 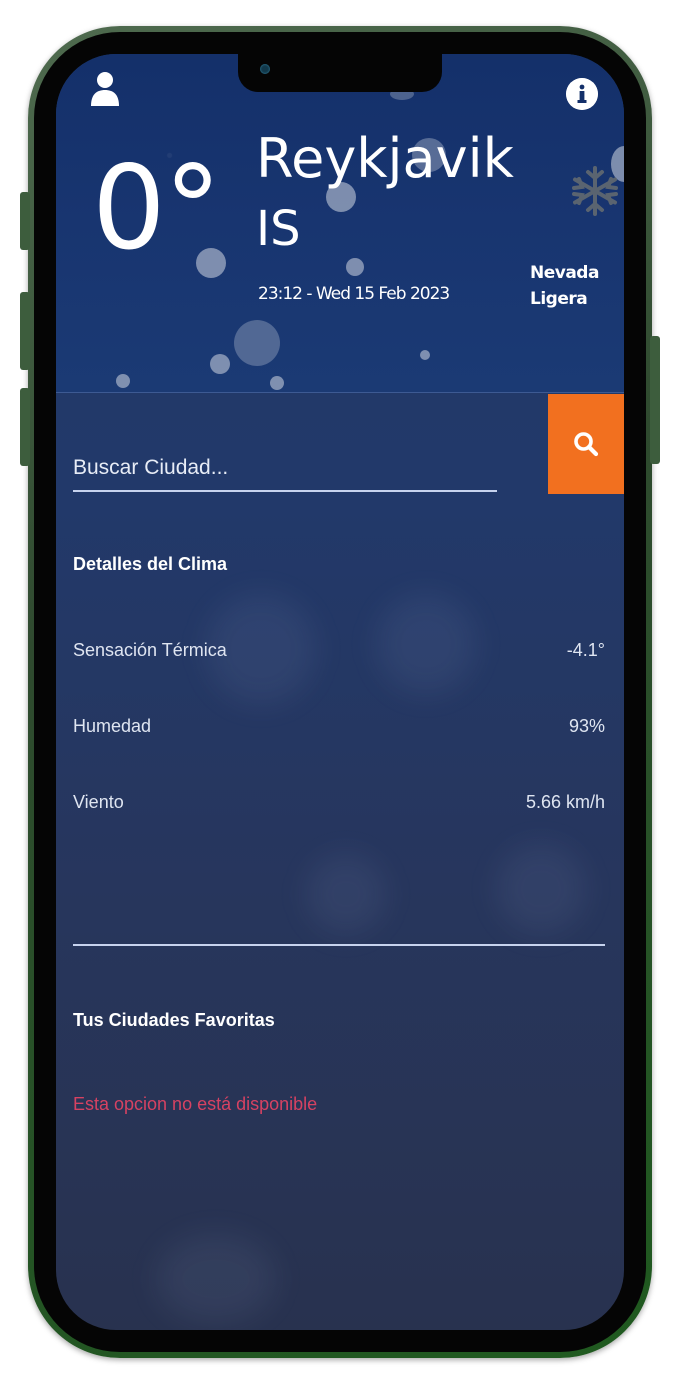 I want to click on weather-details-title: Detalles del Clima, so click(x=150, y=564).